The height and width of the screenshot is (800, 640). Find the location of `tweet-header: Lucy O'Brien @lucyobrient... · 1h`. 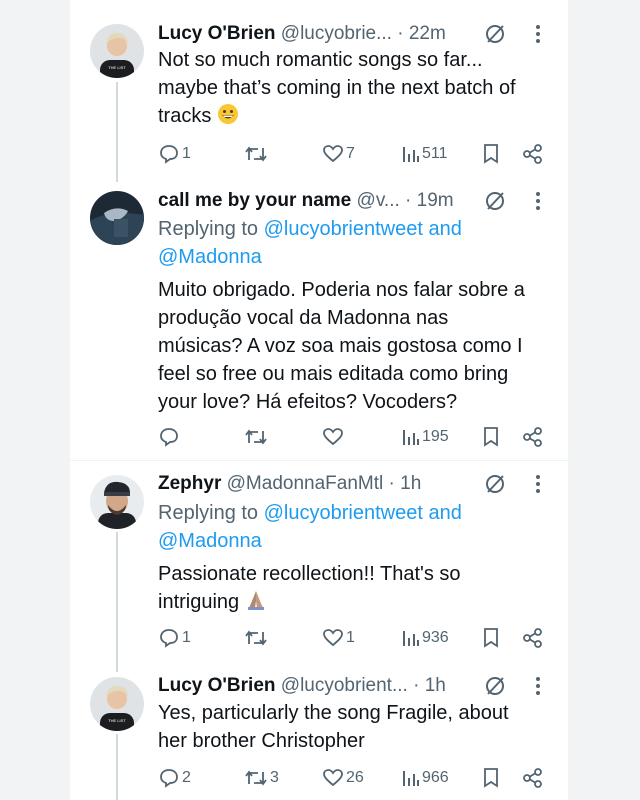

tweet-header: Lucy O'Brien @lucyobrient... · 1h is located at coordinates (358, 686).